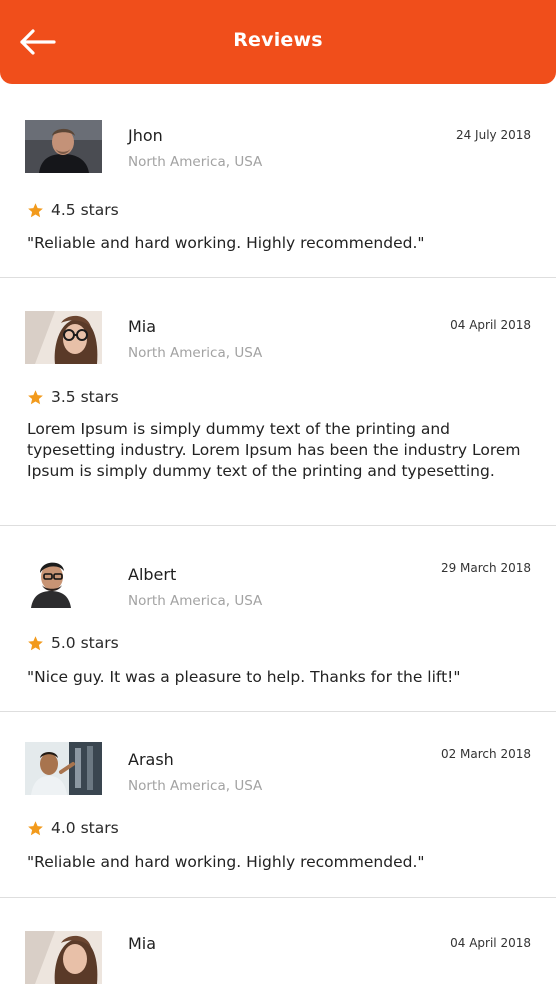  I want to click on review-card: Mia 04 April 2018, so click(278, 941).